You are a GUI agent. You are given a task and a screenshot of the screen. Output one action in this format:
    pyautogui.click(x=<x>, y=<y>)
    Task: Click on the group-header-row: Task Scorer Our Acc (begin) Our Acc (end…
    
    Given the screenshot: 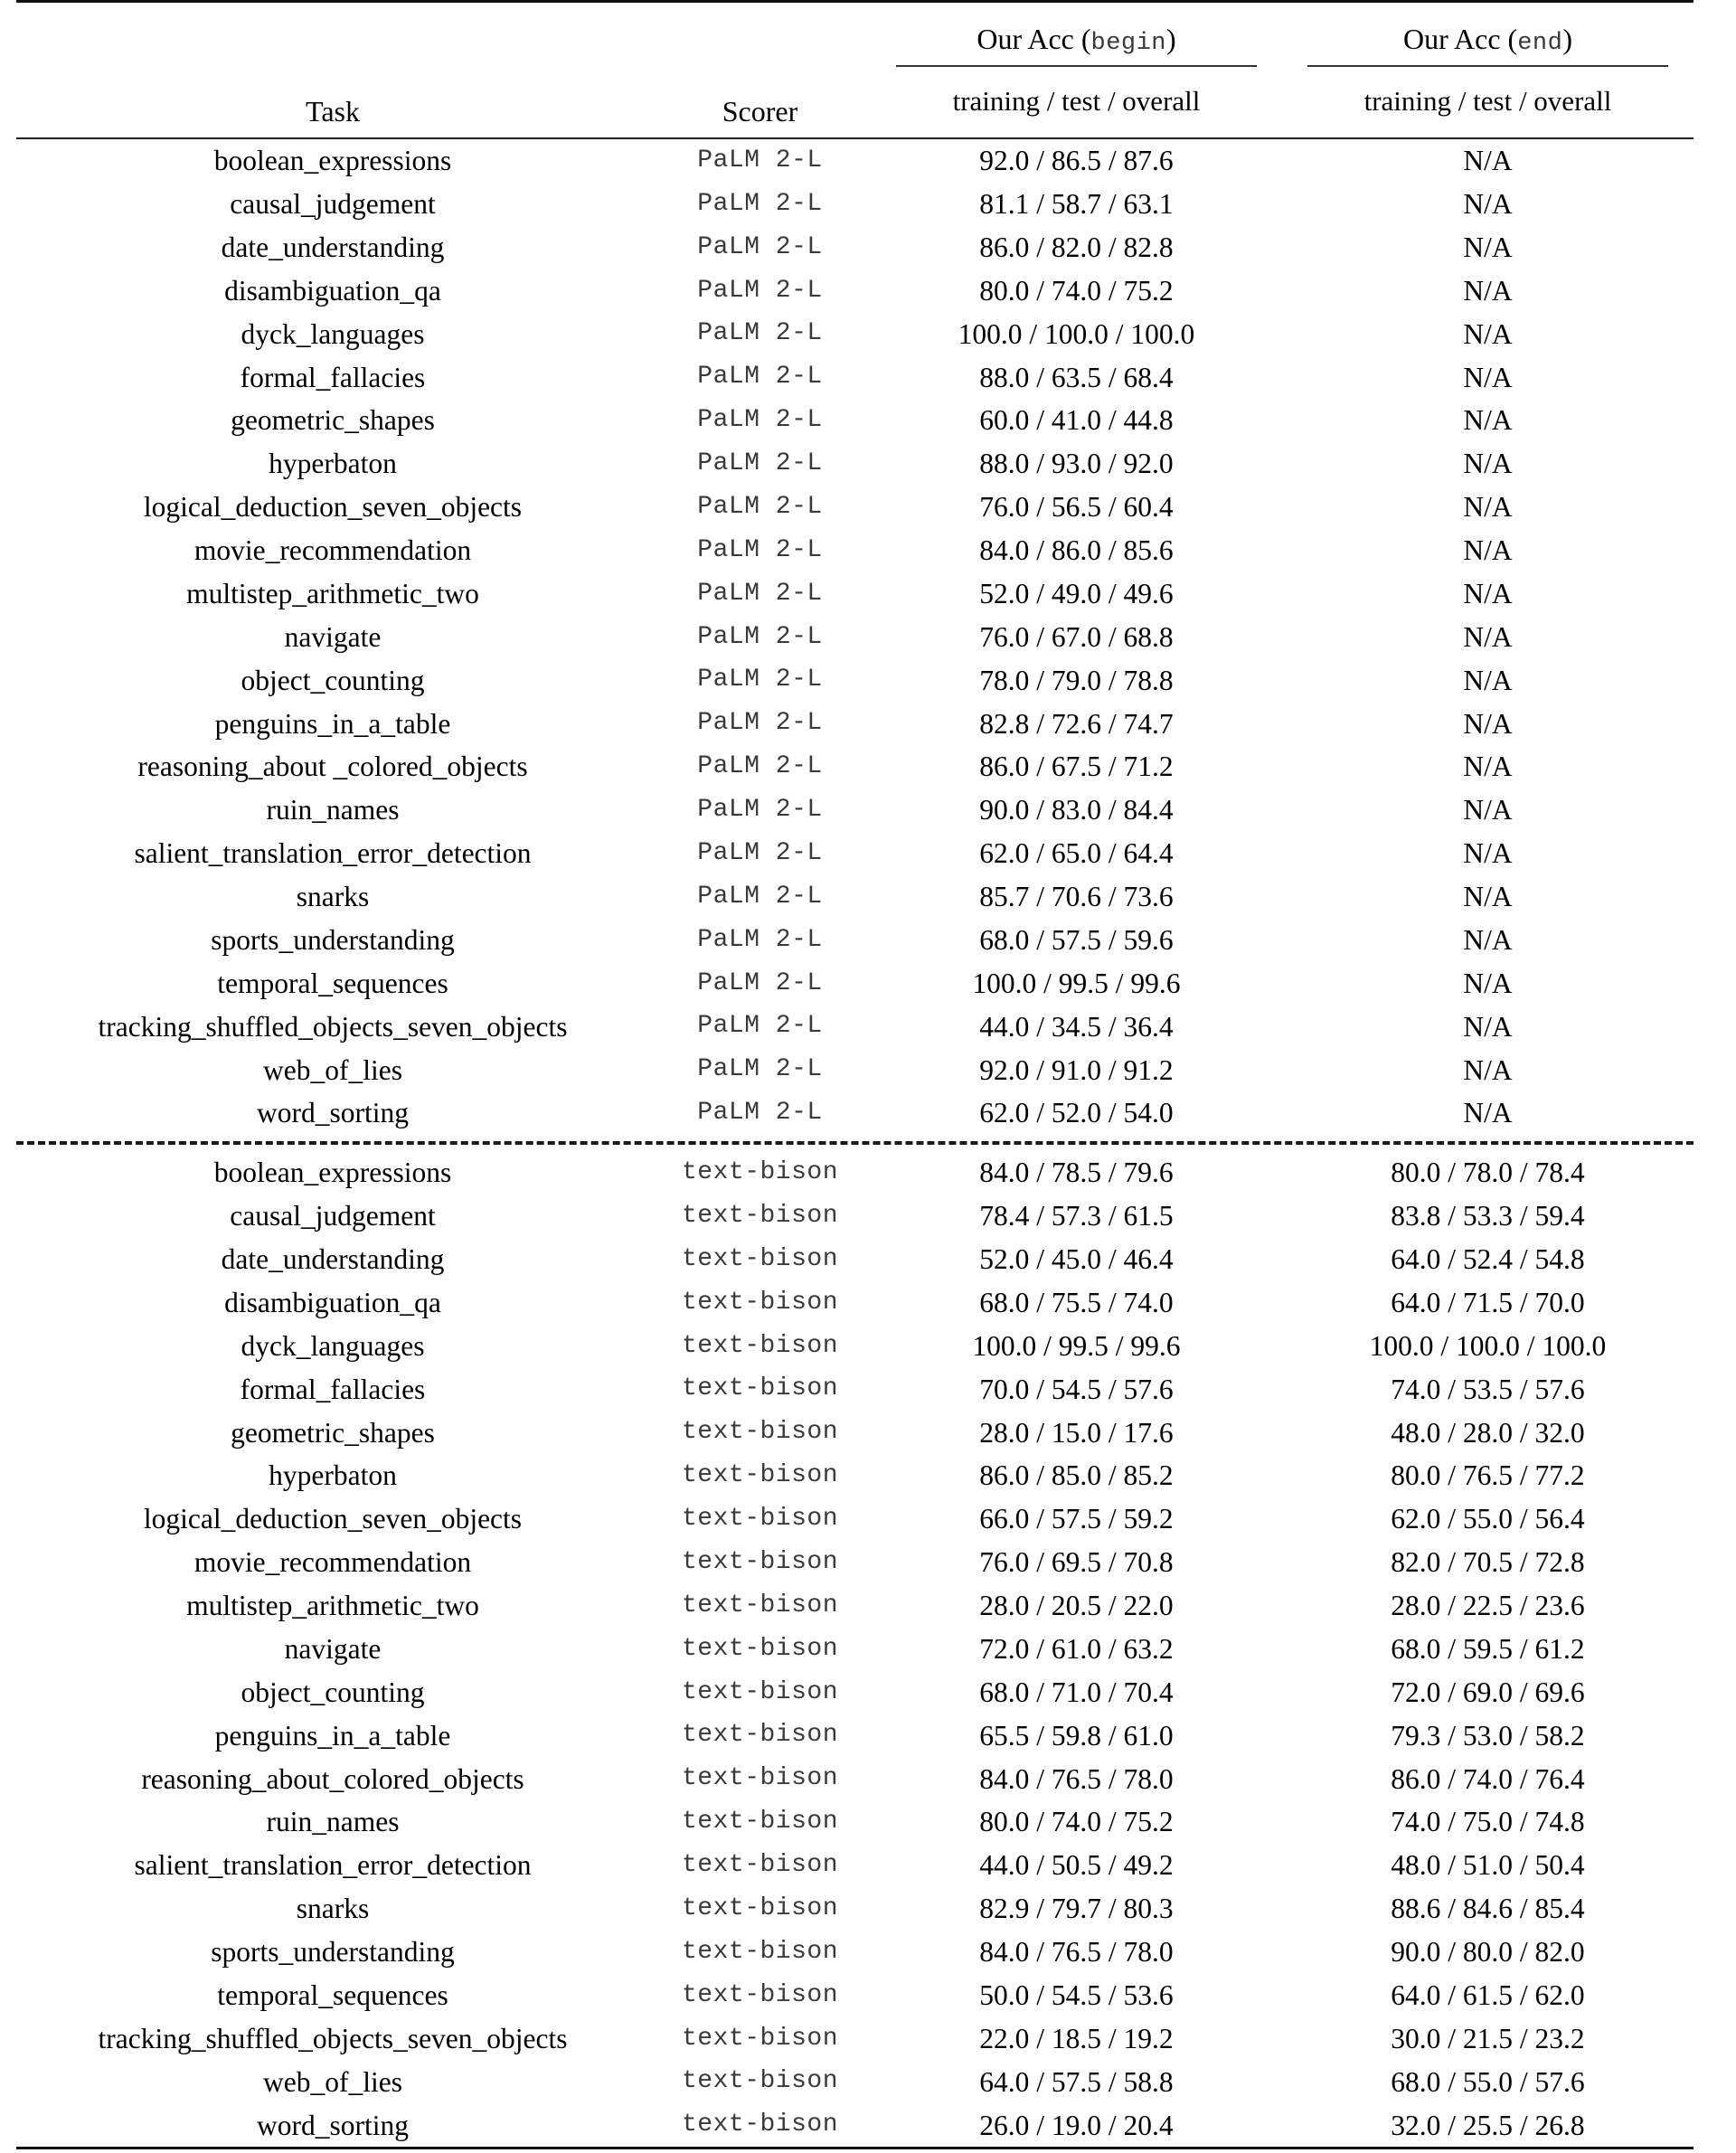 What is the action you would take?
    pyautogui.click(x=855, y=65)
    